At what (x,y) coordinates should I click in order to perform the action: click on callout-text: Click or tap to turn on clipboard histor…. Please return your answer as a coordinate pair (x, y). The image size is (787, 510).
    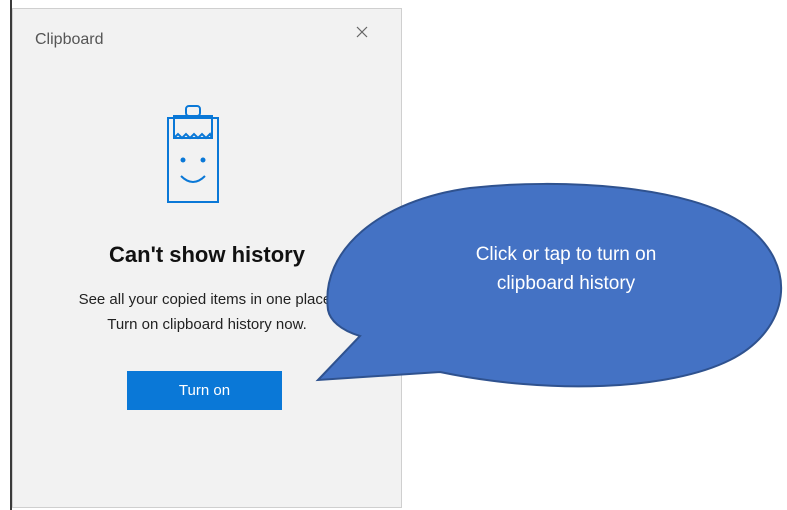
    Looking at the image, I should click on (566, 269).